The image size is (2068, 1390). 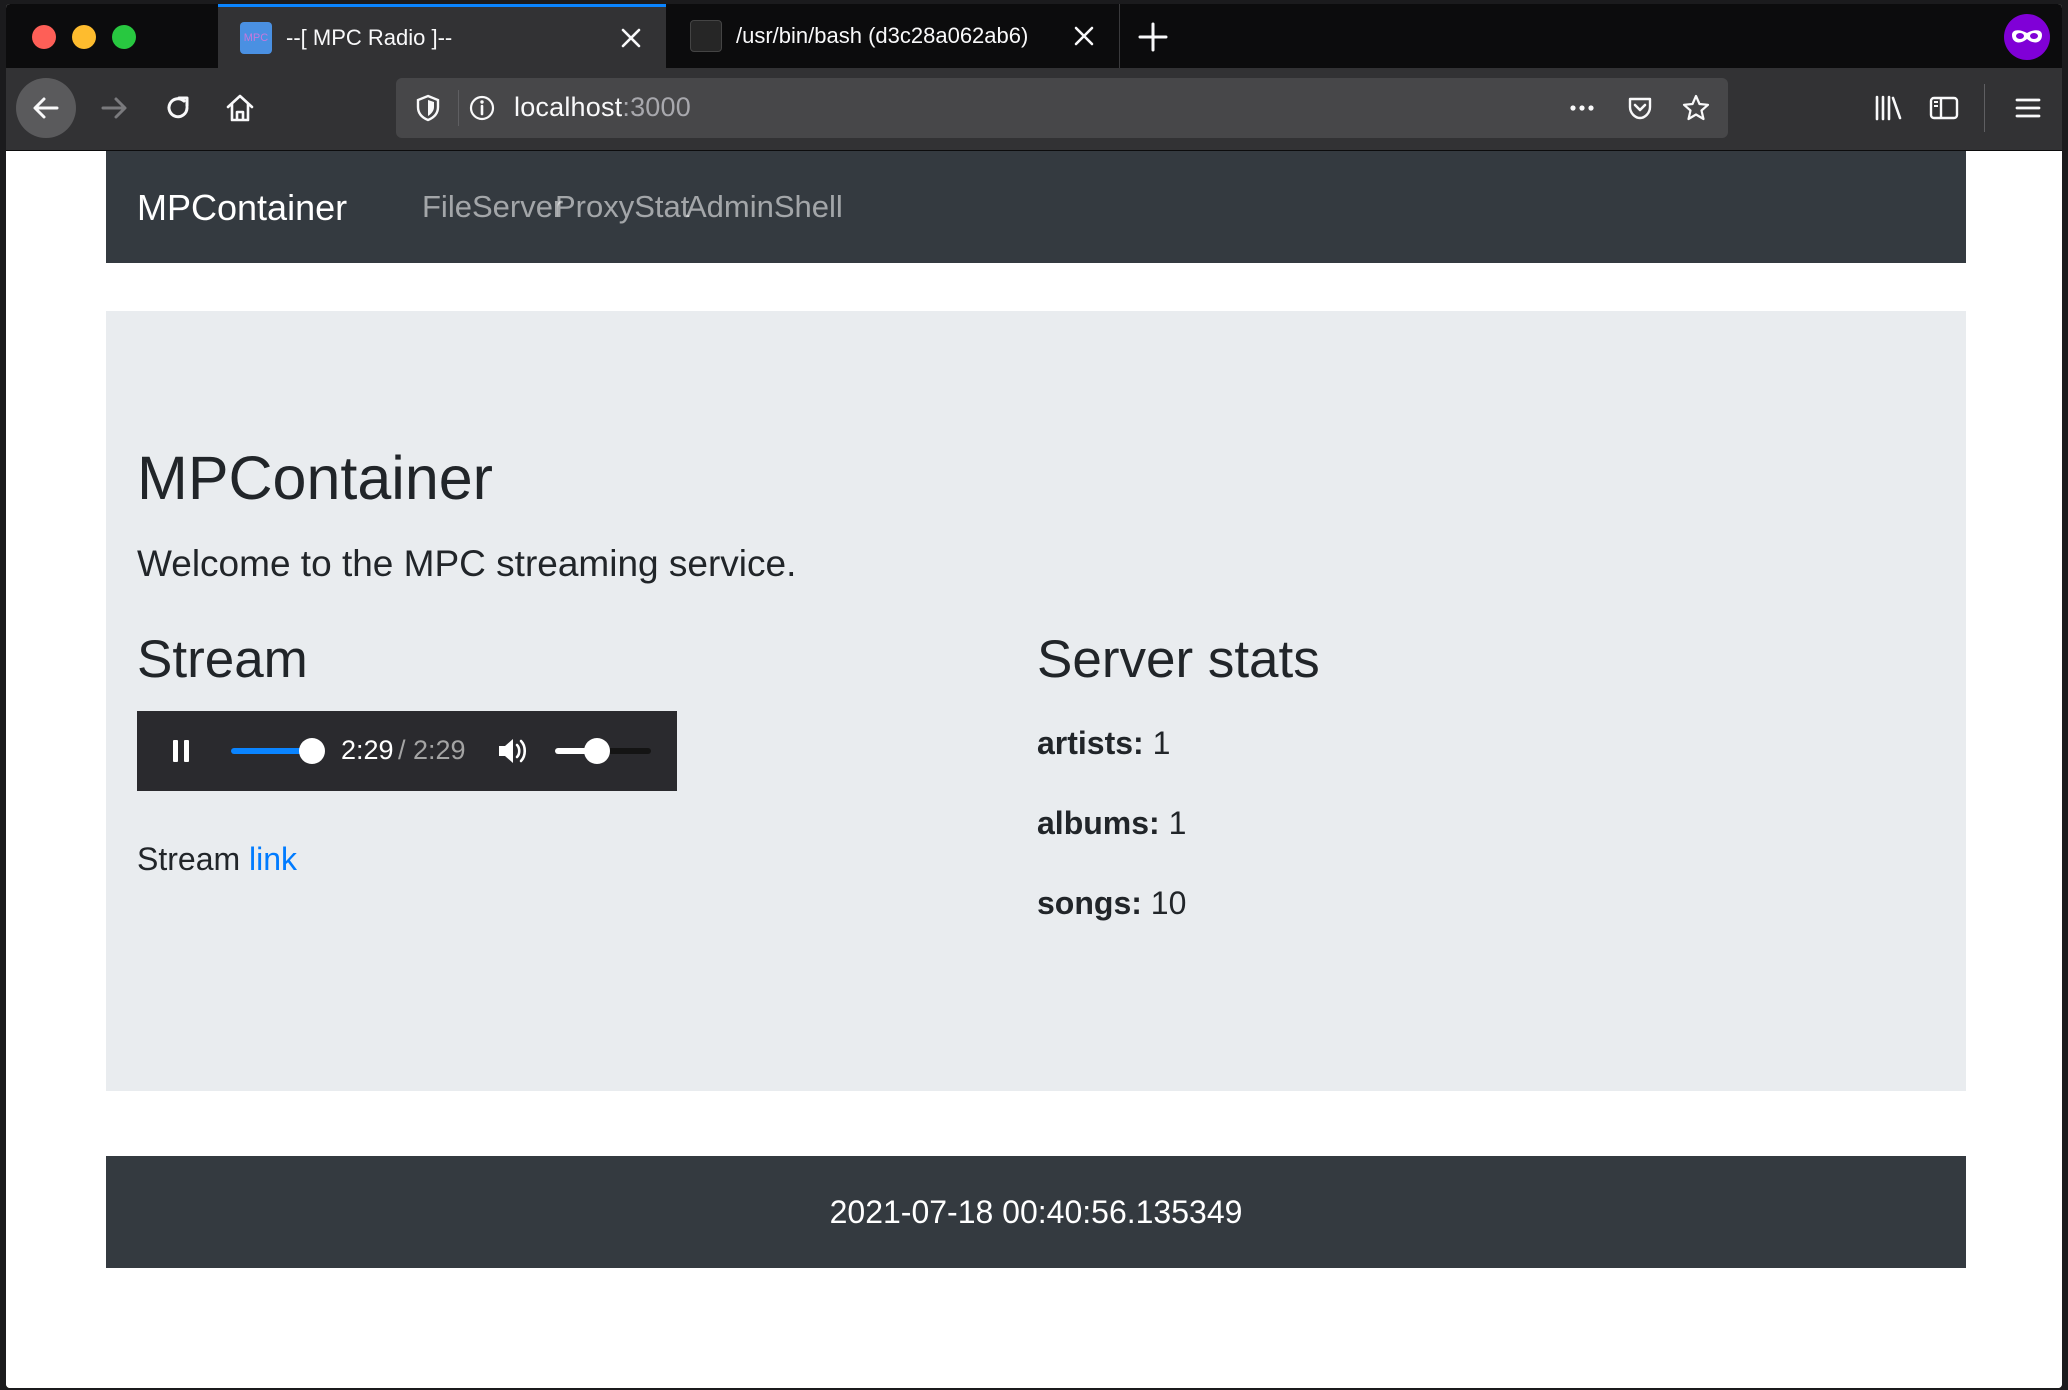 I want to click on sidebar-icon, so click(x=1944, y=108).